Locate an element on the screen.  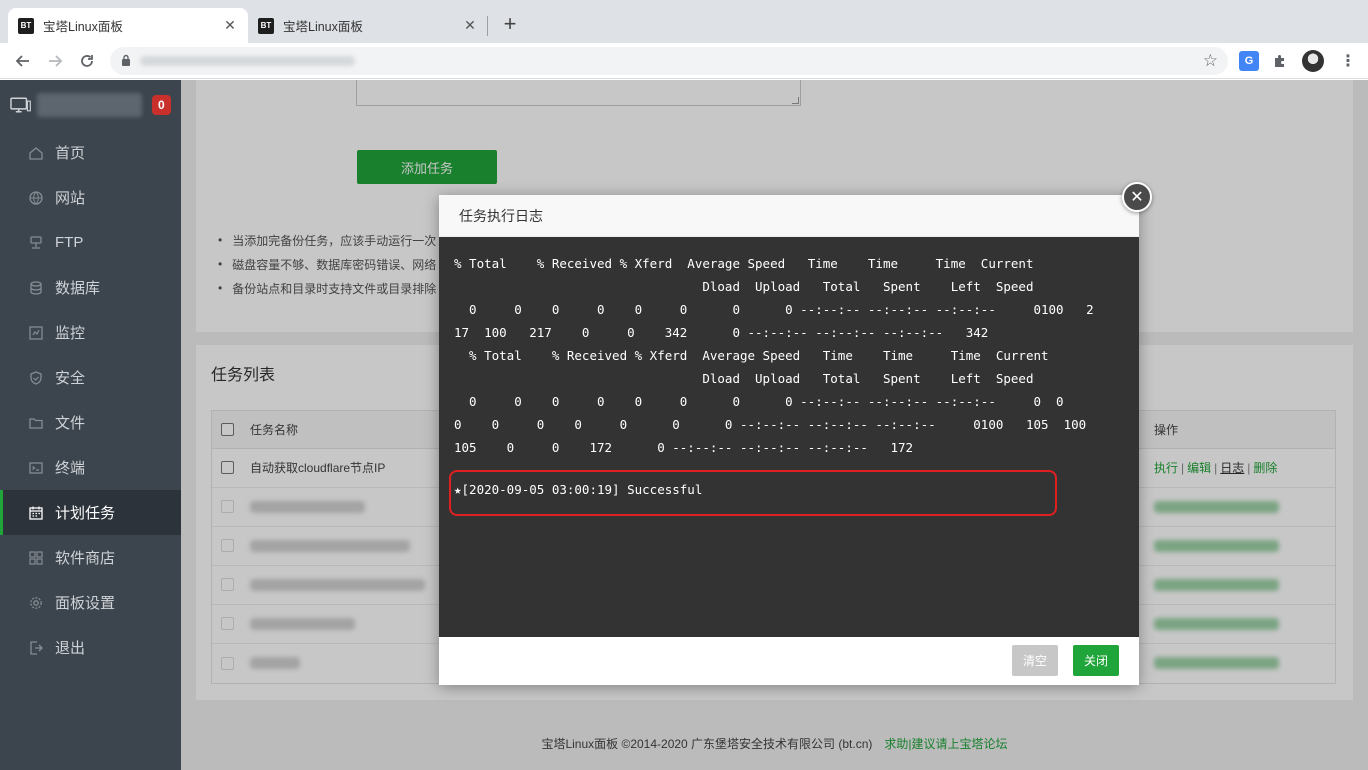
sidebar-item-label: 安全 is located at coordinates (70, 378).